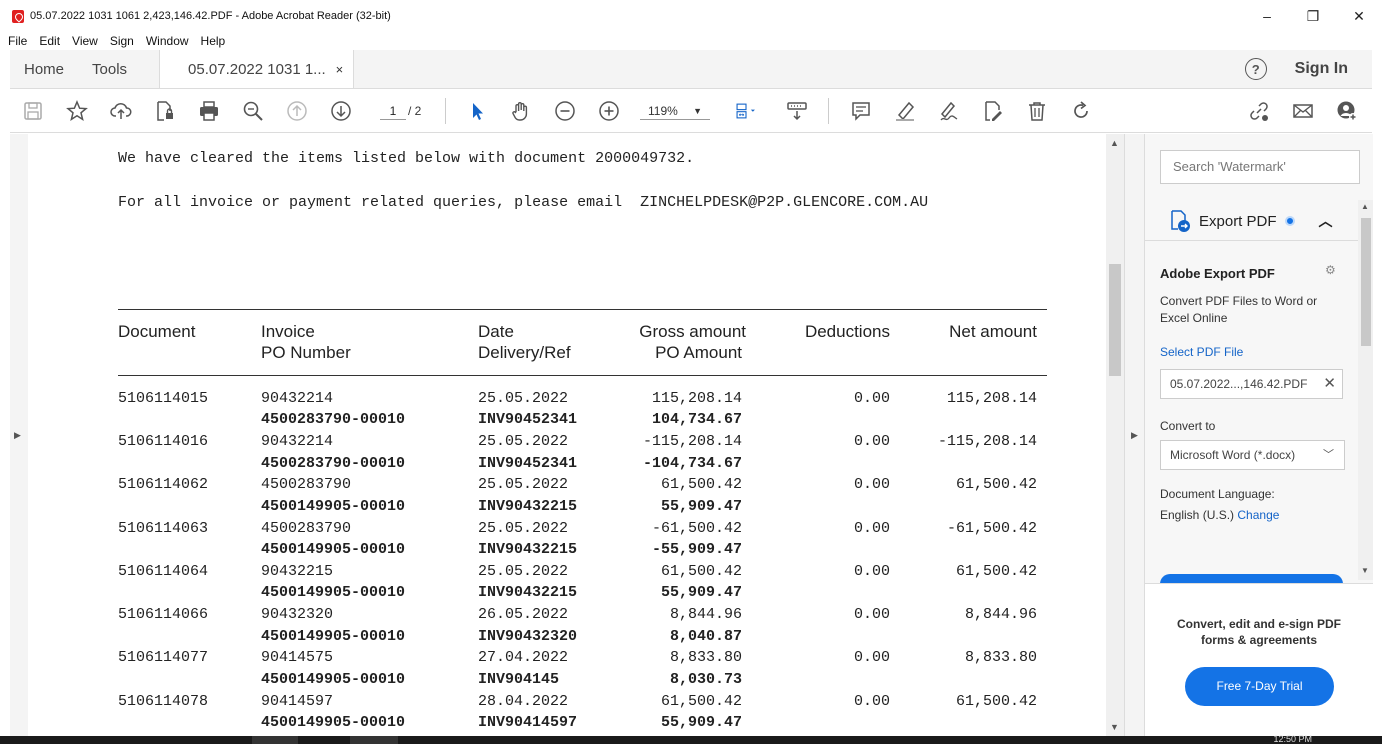  I want to click on menu-sign: Sign, so click(122, 41).